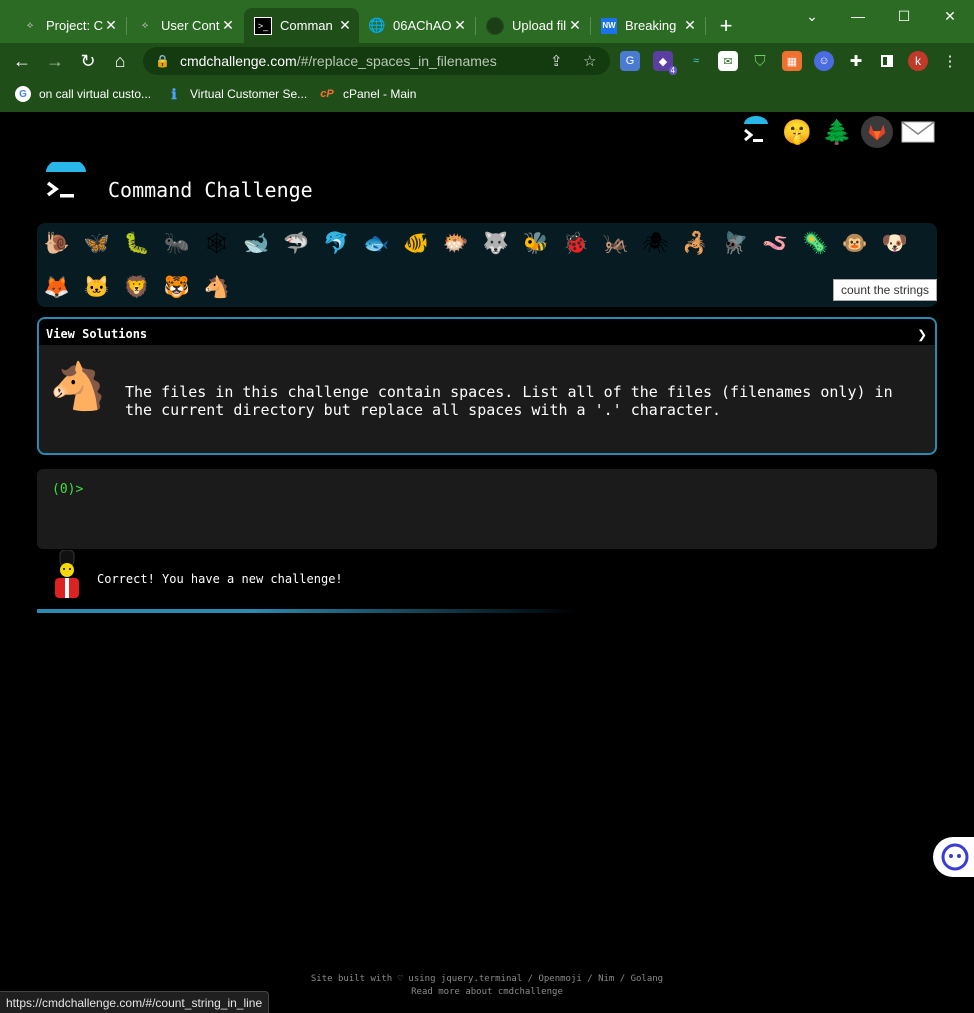 The height and width of the screenshot is (1013, 974). Describe the element at coordinates (918, 132) in the screenshot. I see `mail-icon` at that location.